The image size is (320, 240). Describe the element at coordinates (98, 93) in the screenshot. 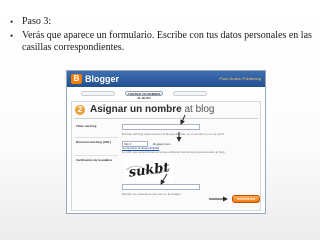

I see `step-indicator-previous` at that location.